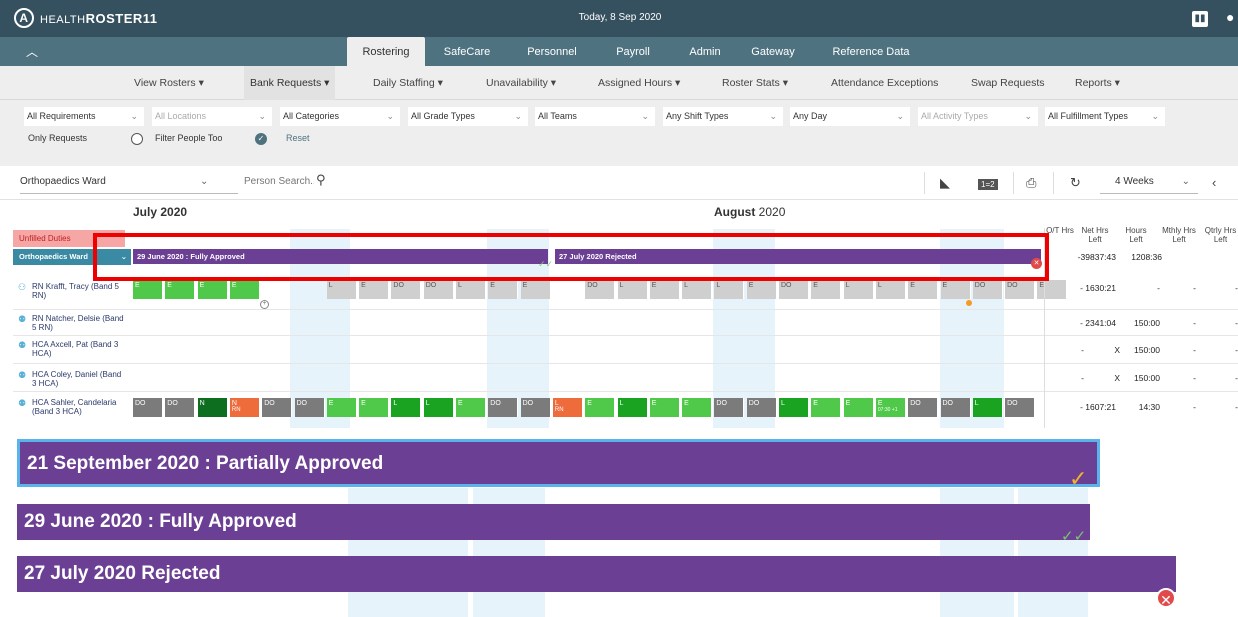  Describe the element at coordinates (890, 407) in the screenshot. I see `shift-cell: E 07:30 +1` at that location.